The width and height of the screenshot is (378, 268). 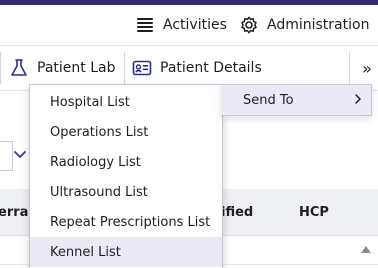 I want to click on send-to-label: Send To, so click(x=268, y=100).